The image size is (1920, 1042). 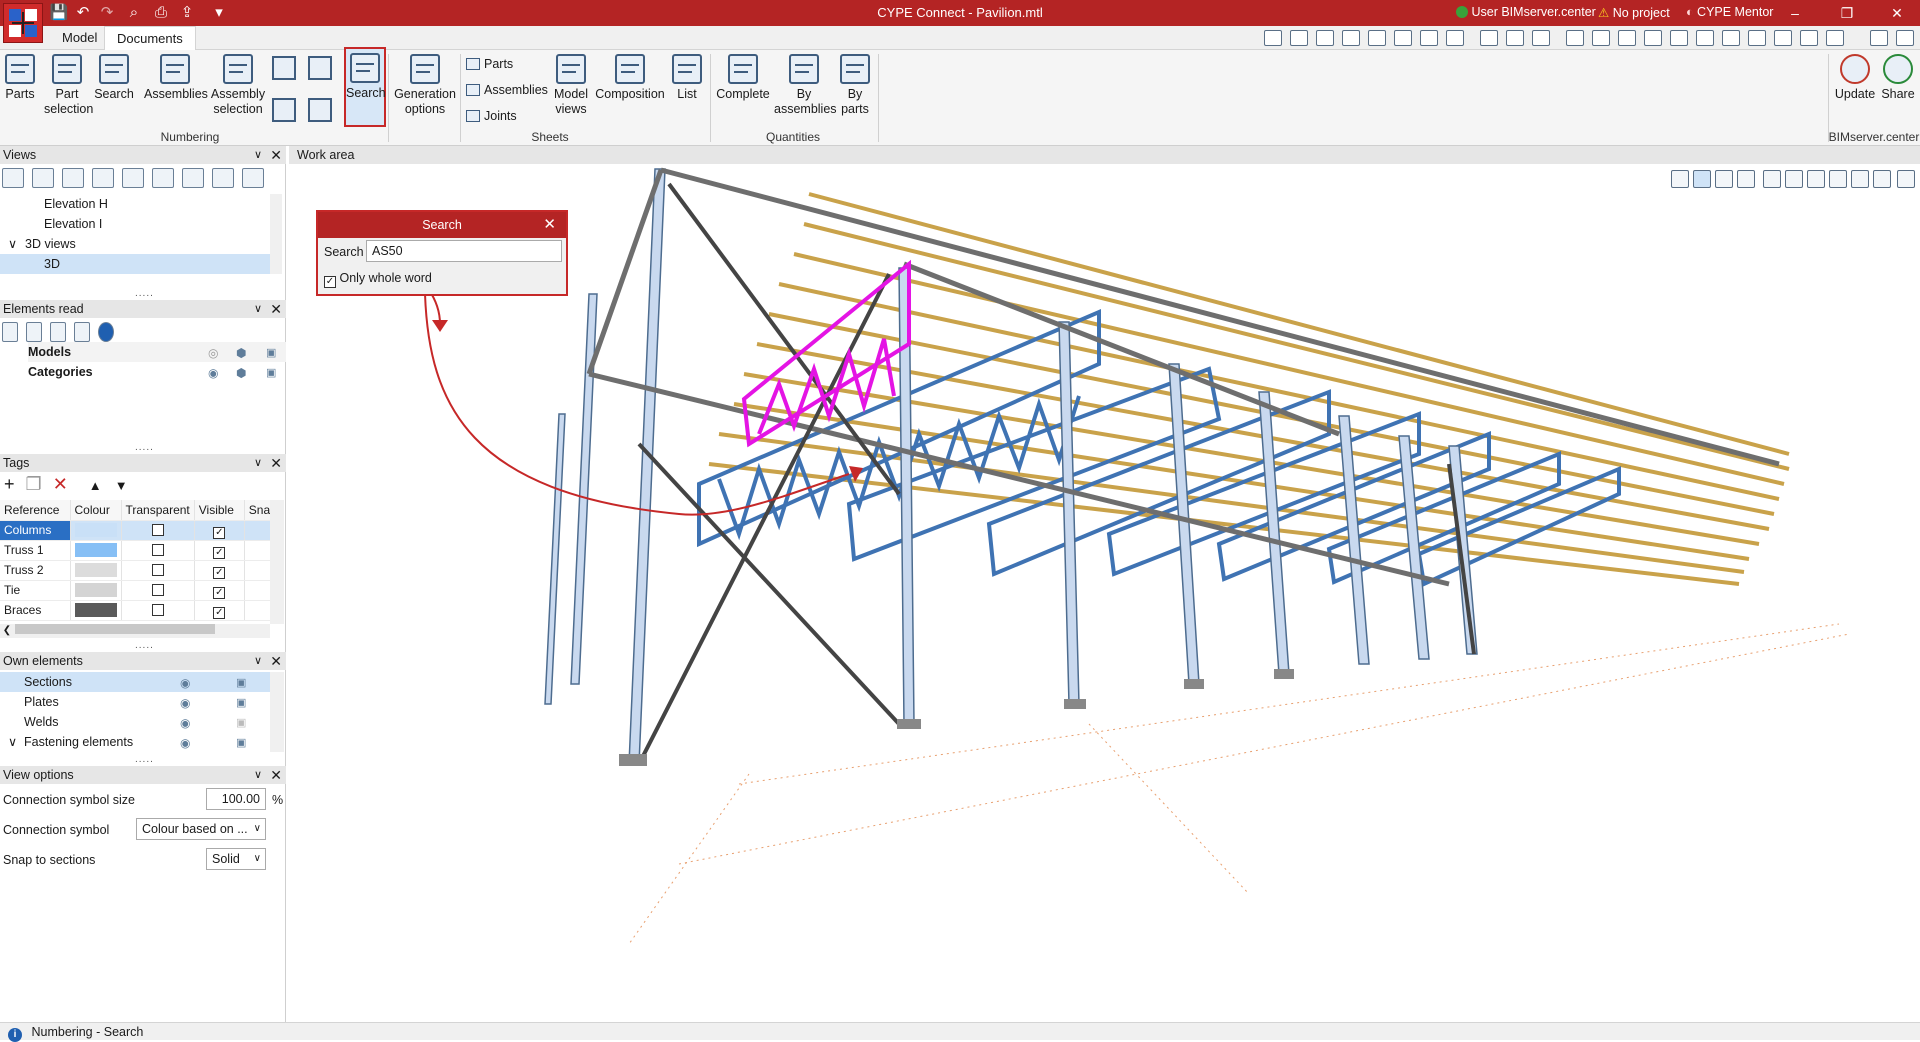 What do you see at coordinates (83, 13) in the screenshot?
I see `undo-icon: ↶` at bounding box center [83, 13].